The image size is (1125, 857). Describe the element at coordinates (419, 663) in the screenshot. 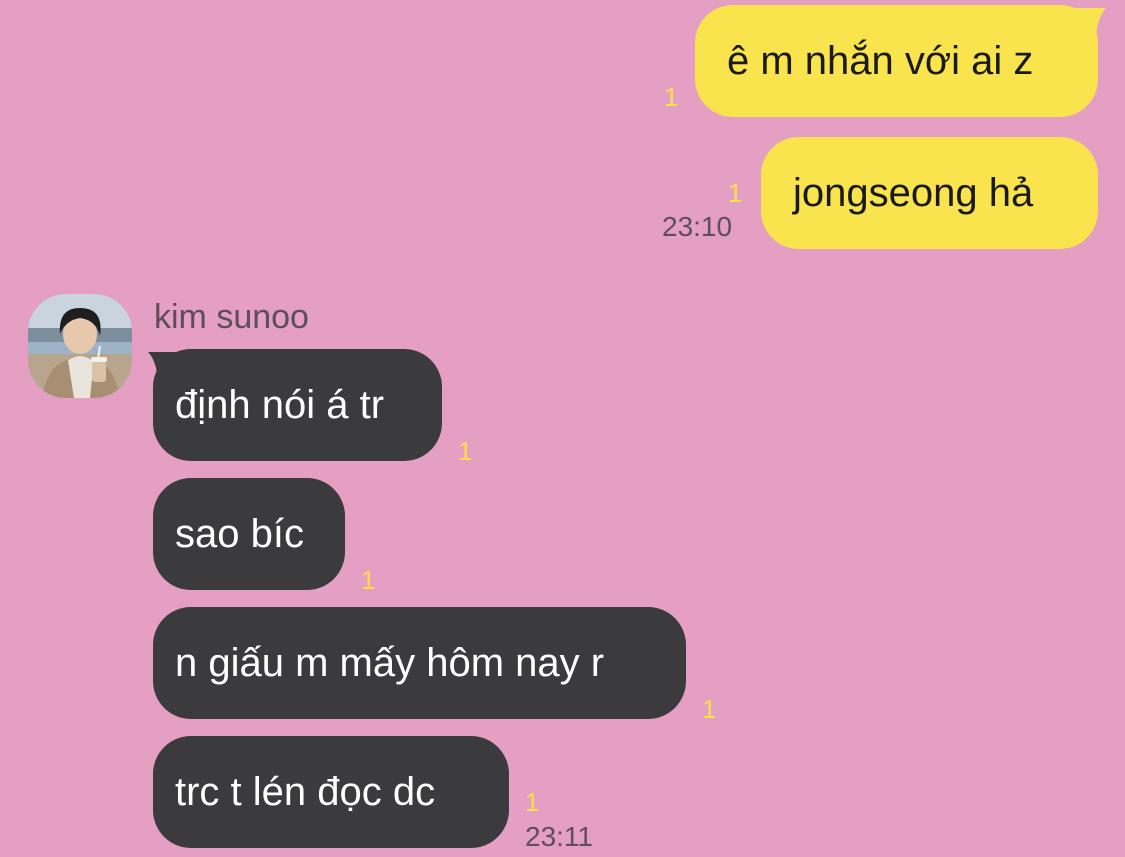

I see `incoming-message-bubble: n giấu m mấy hôm nay r` at that location.